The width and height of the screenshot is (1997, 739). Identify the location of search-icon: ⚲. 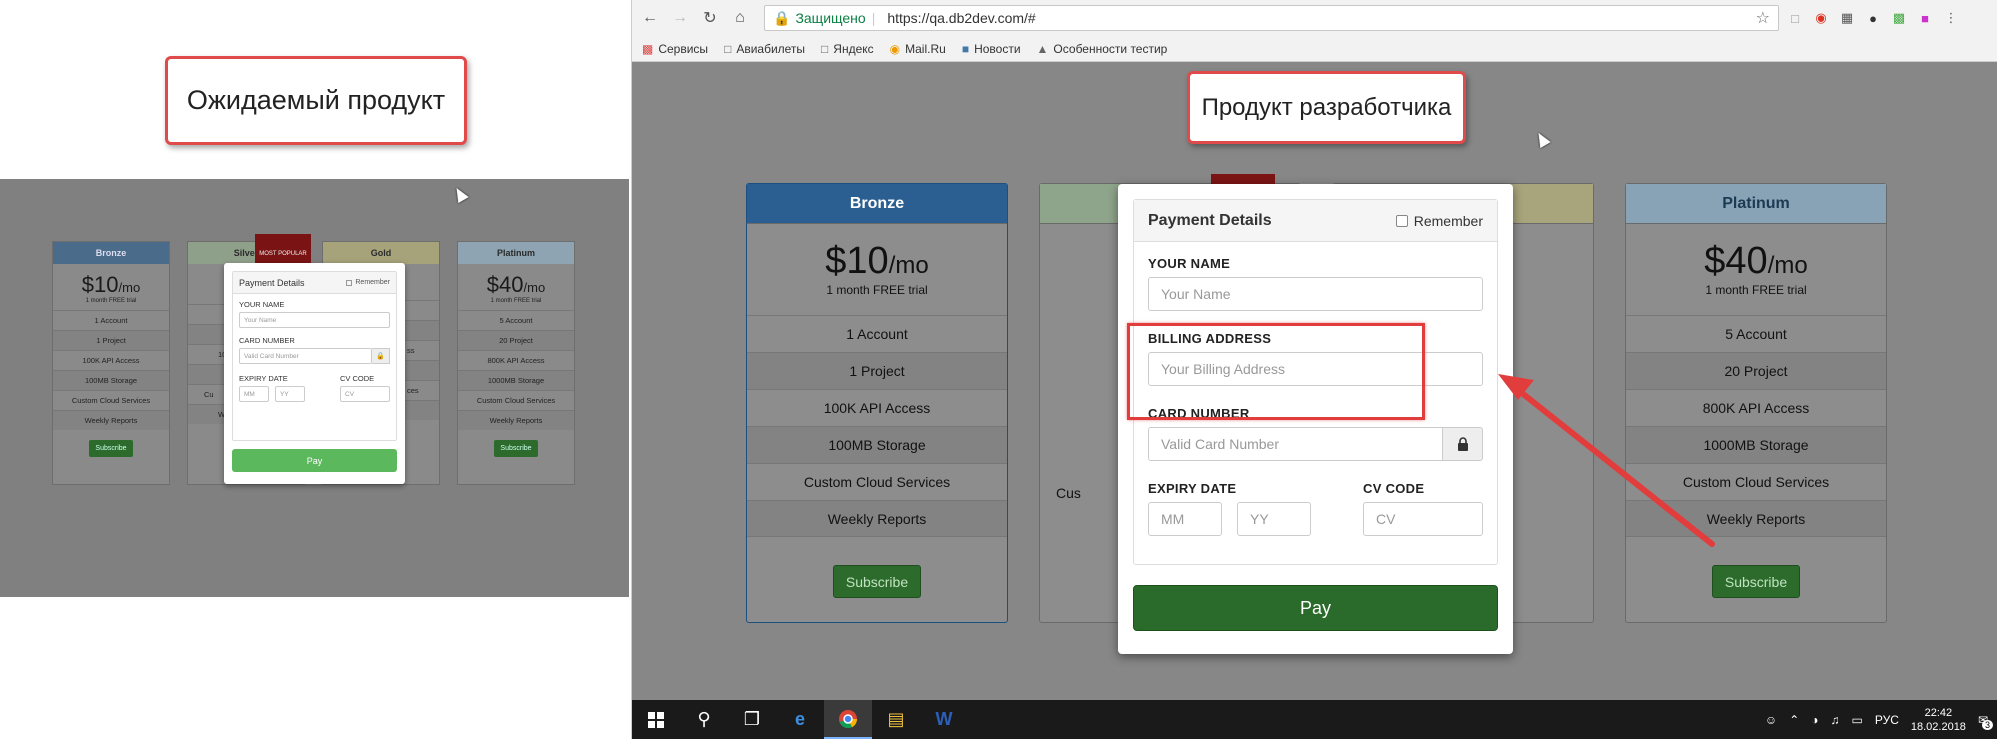
(704, 719).